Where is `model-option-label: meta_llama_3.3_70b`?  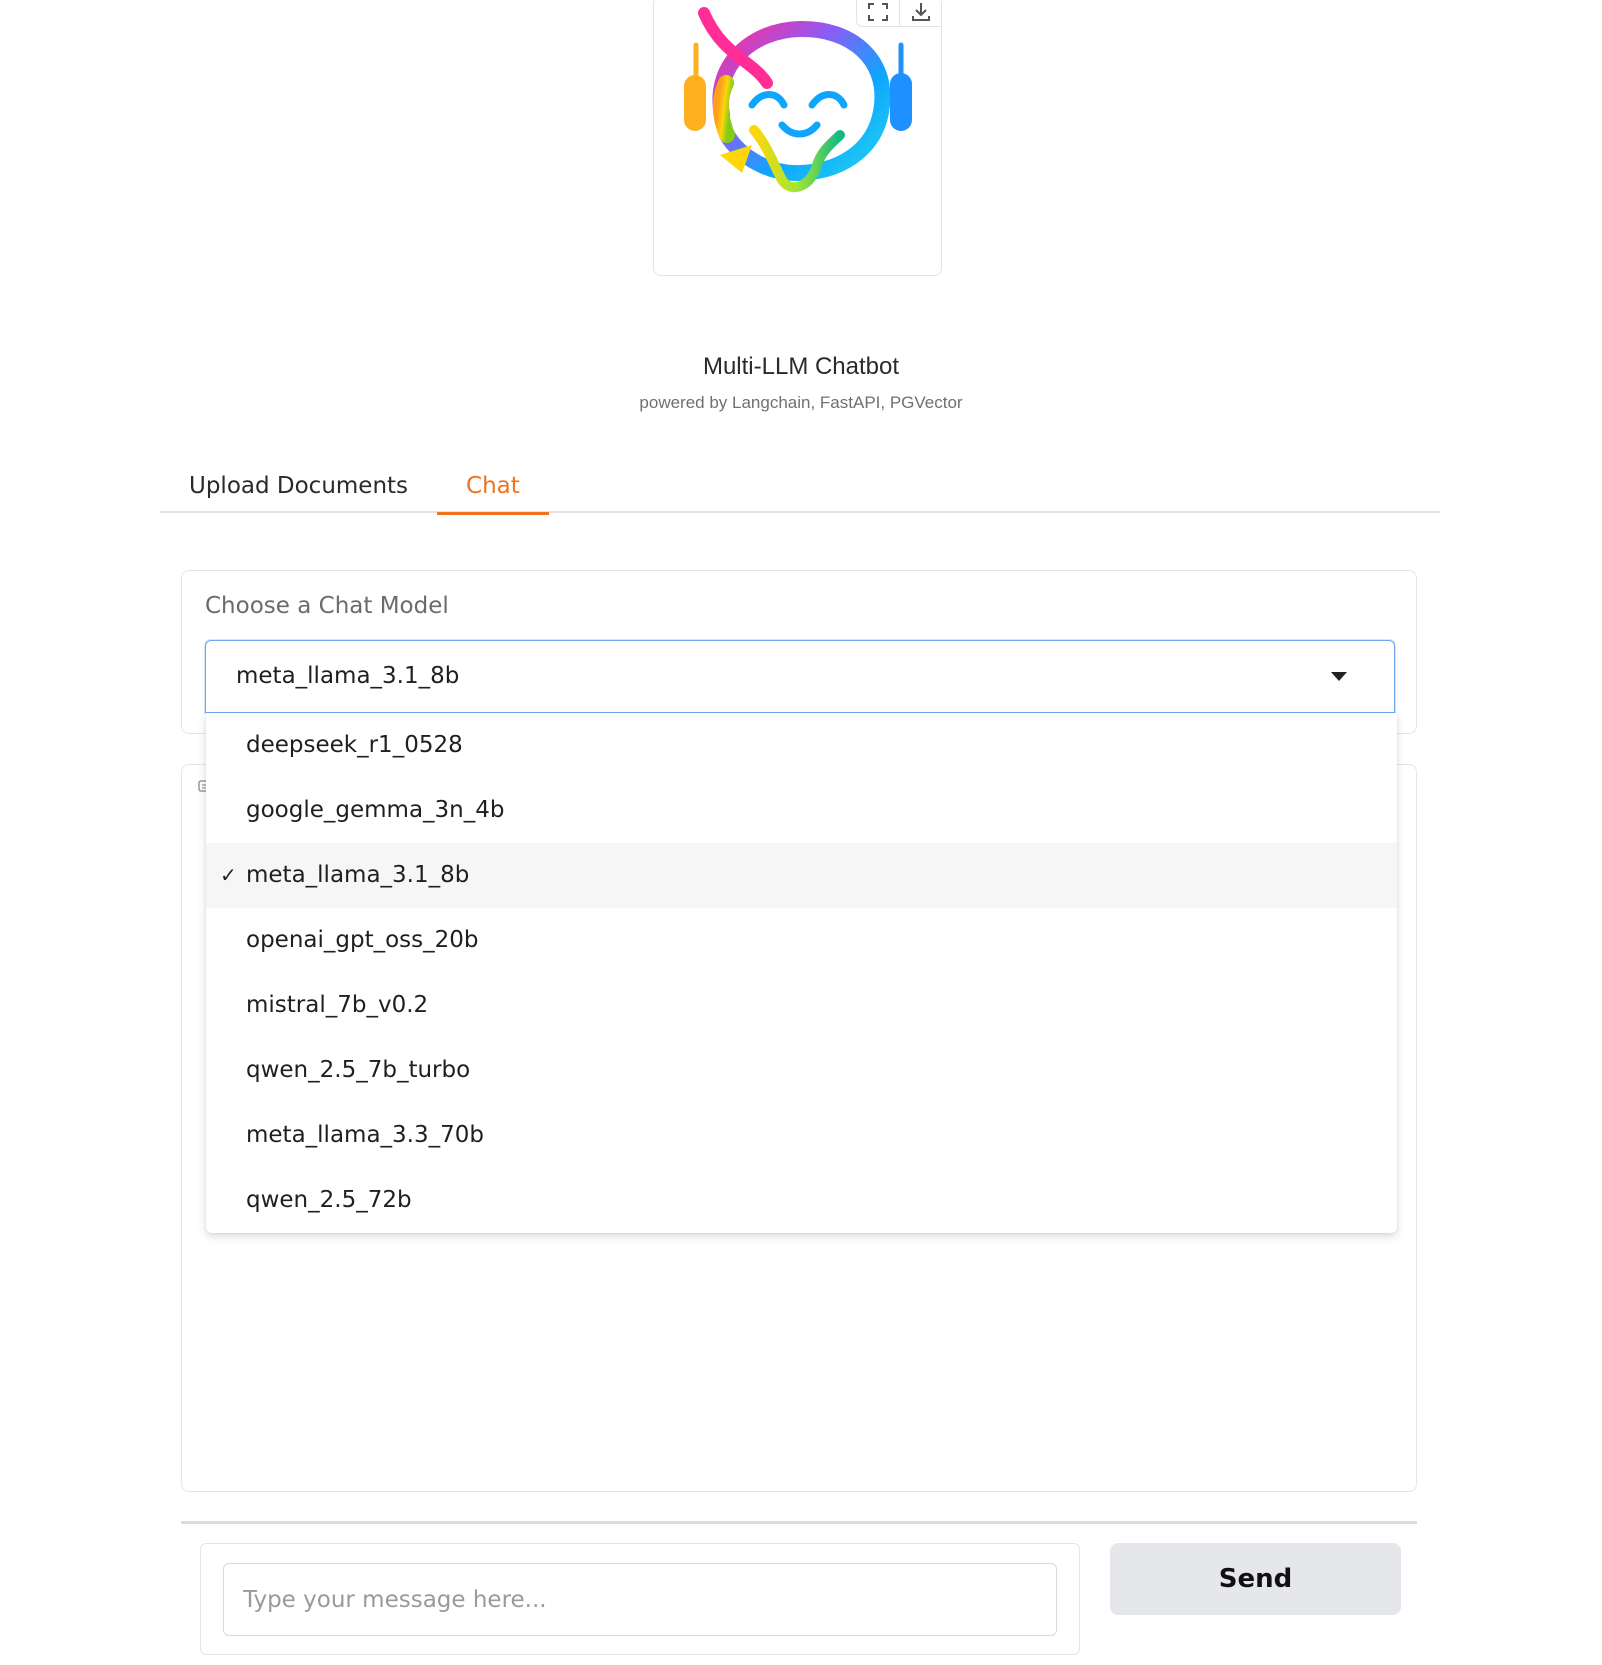
model-option-label: meta_llama_3.3_70b is located at coordinates (365, 1135).